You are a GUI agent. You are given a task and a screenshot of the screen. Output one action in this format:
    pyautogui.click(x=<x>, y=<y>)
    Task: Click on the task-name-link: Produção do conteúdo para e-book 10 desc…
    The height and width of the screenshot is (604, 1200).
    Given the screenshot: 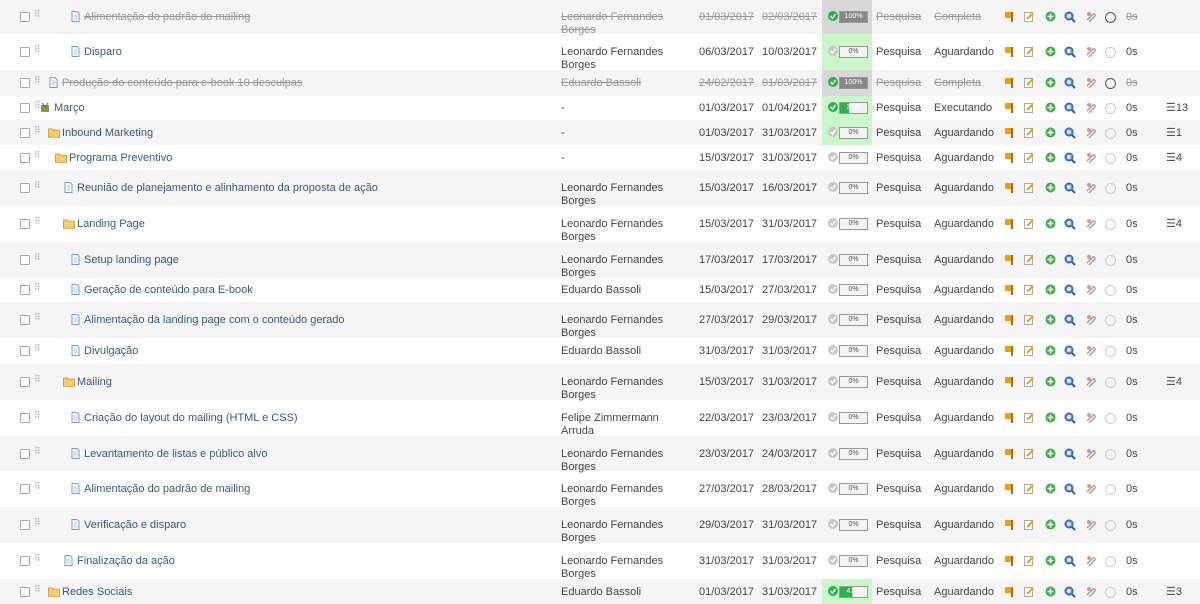 What is the action you would take?
    pyautogui.click(x=182, y=83)
    